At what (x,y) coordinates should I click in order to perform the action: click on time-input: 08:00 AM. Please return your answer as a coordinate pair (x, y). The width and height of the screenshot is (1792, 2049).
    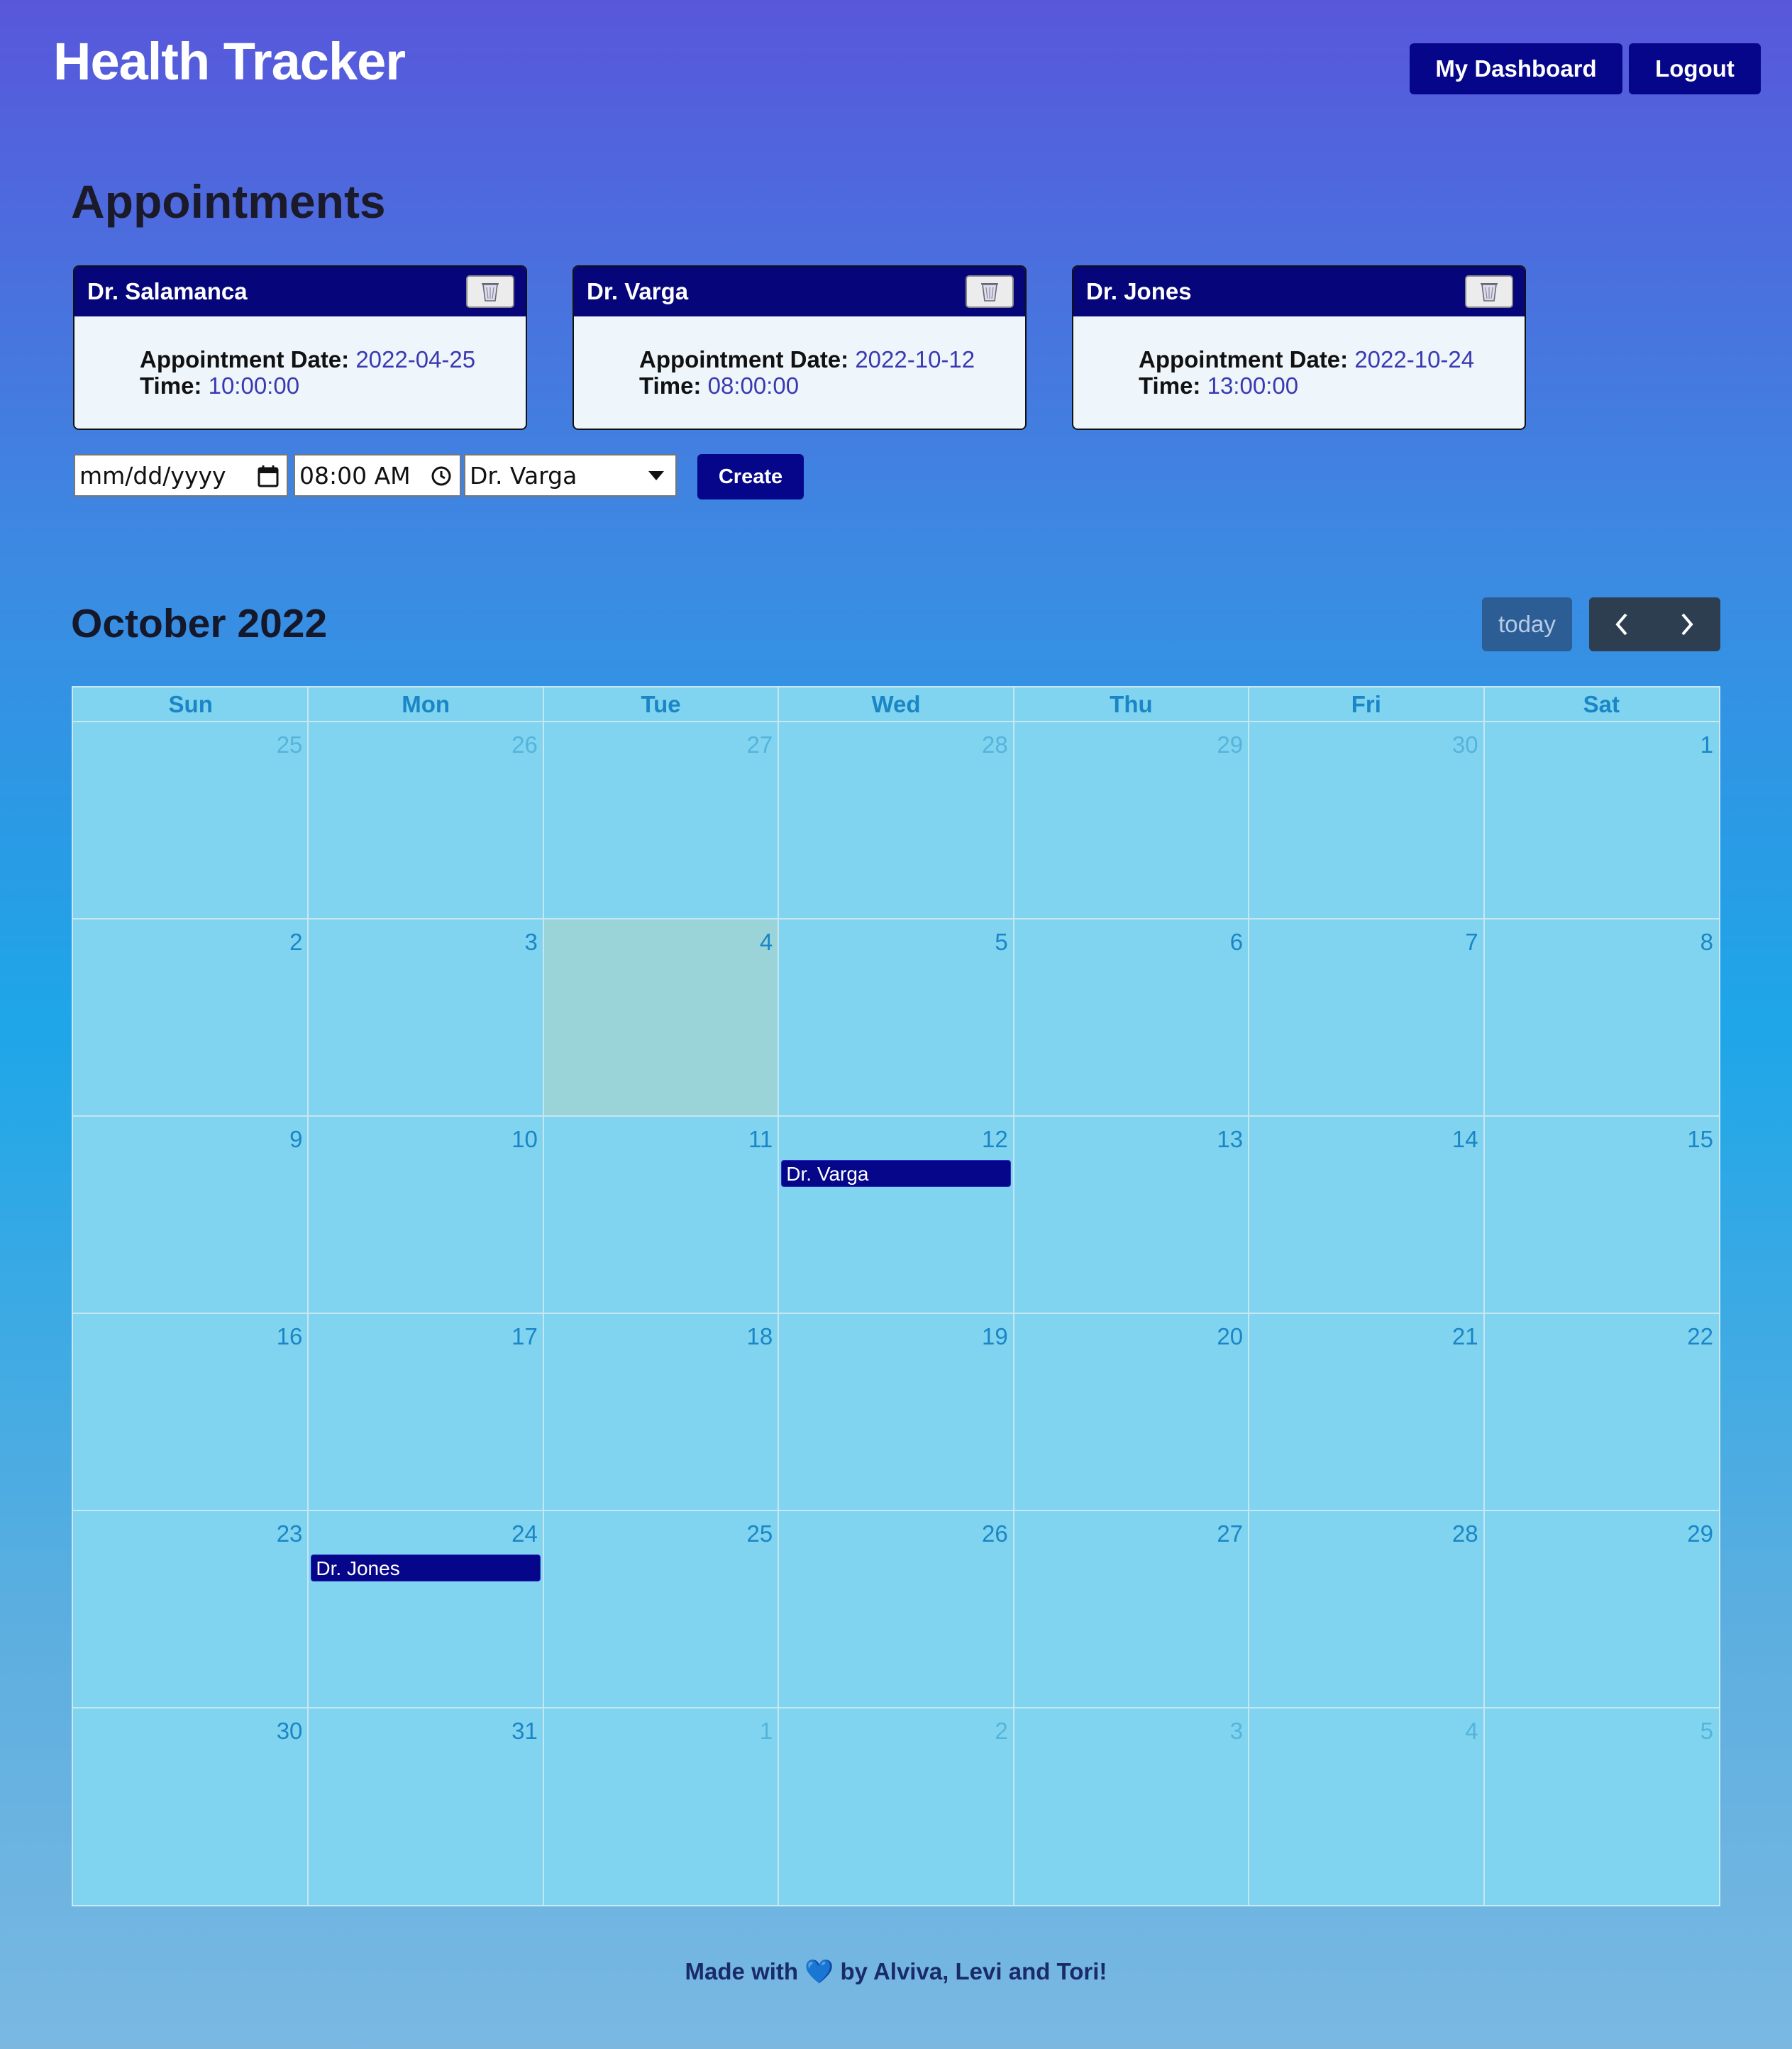
    Looking at the image, I should click on (377, 475).